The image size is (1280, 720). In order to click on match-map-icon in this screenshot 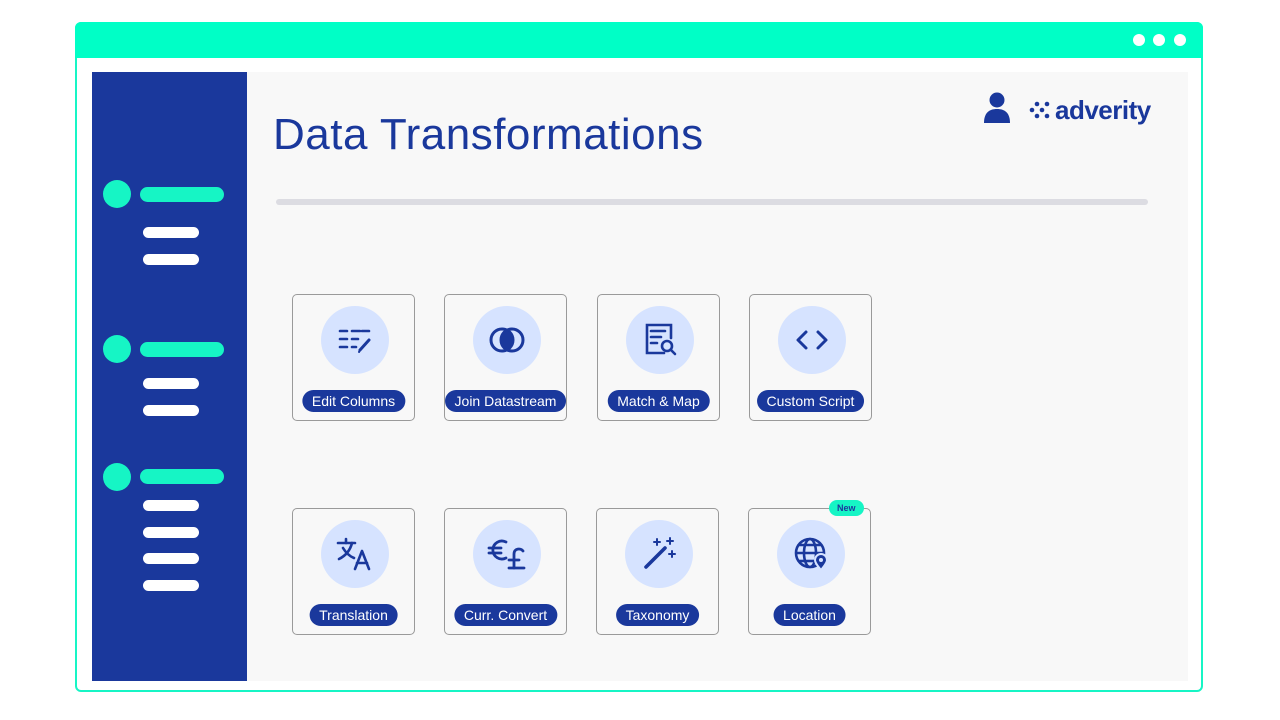, I will do `click(661, 339)`.